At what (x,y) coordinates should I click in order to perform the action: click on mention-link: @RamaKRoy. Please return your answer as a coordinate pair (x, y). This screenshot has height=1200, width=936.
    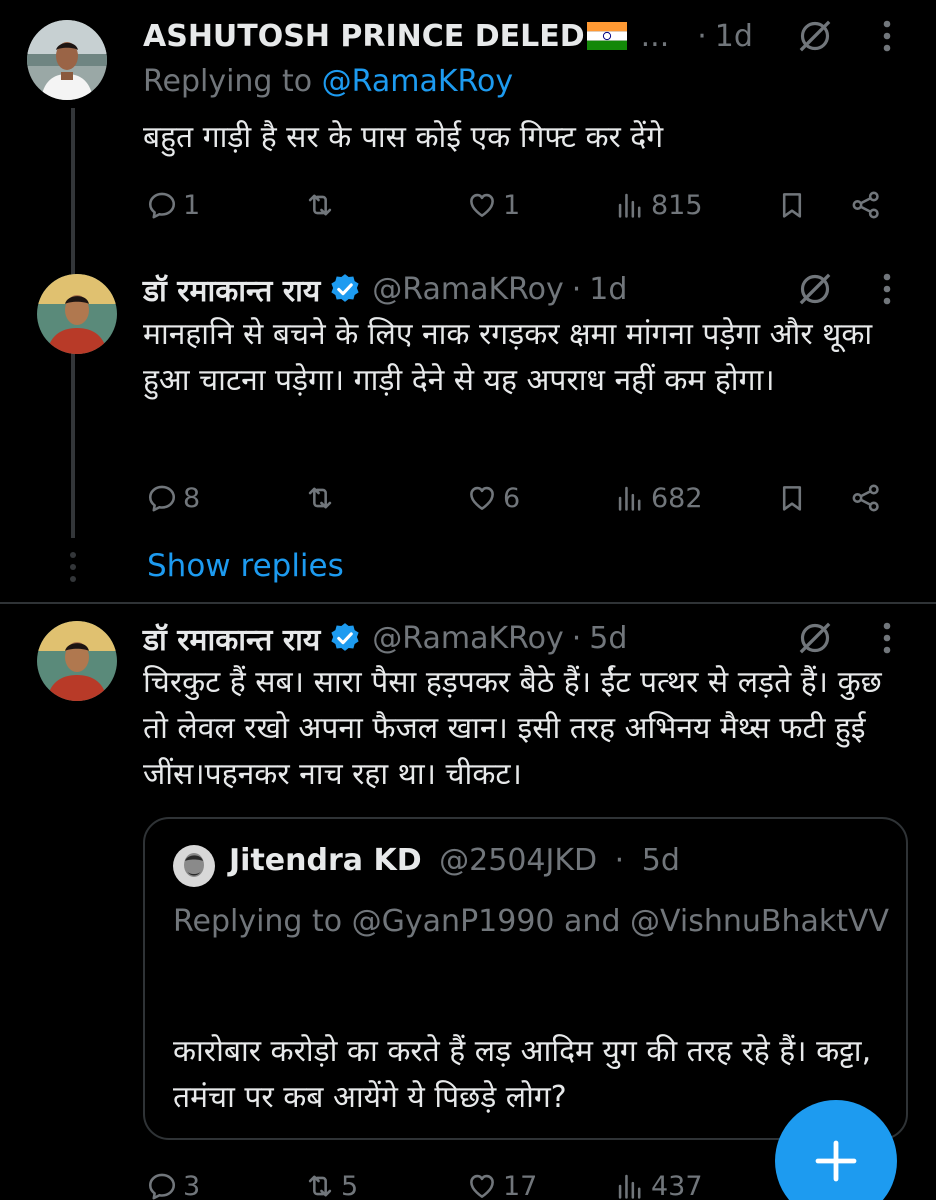
    Looking at the image, I should click on (417, 81).